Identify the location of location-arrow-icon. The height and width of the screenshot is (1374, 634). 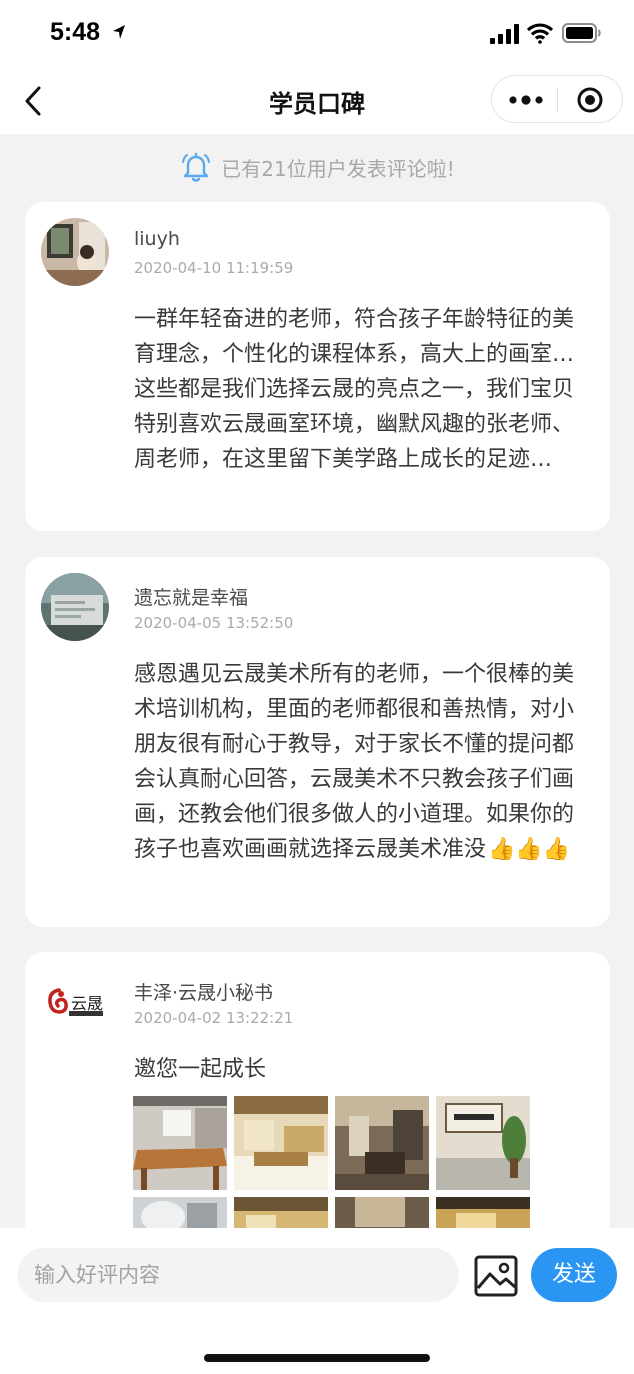
(119, 32).